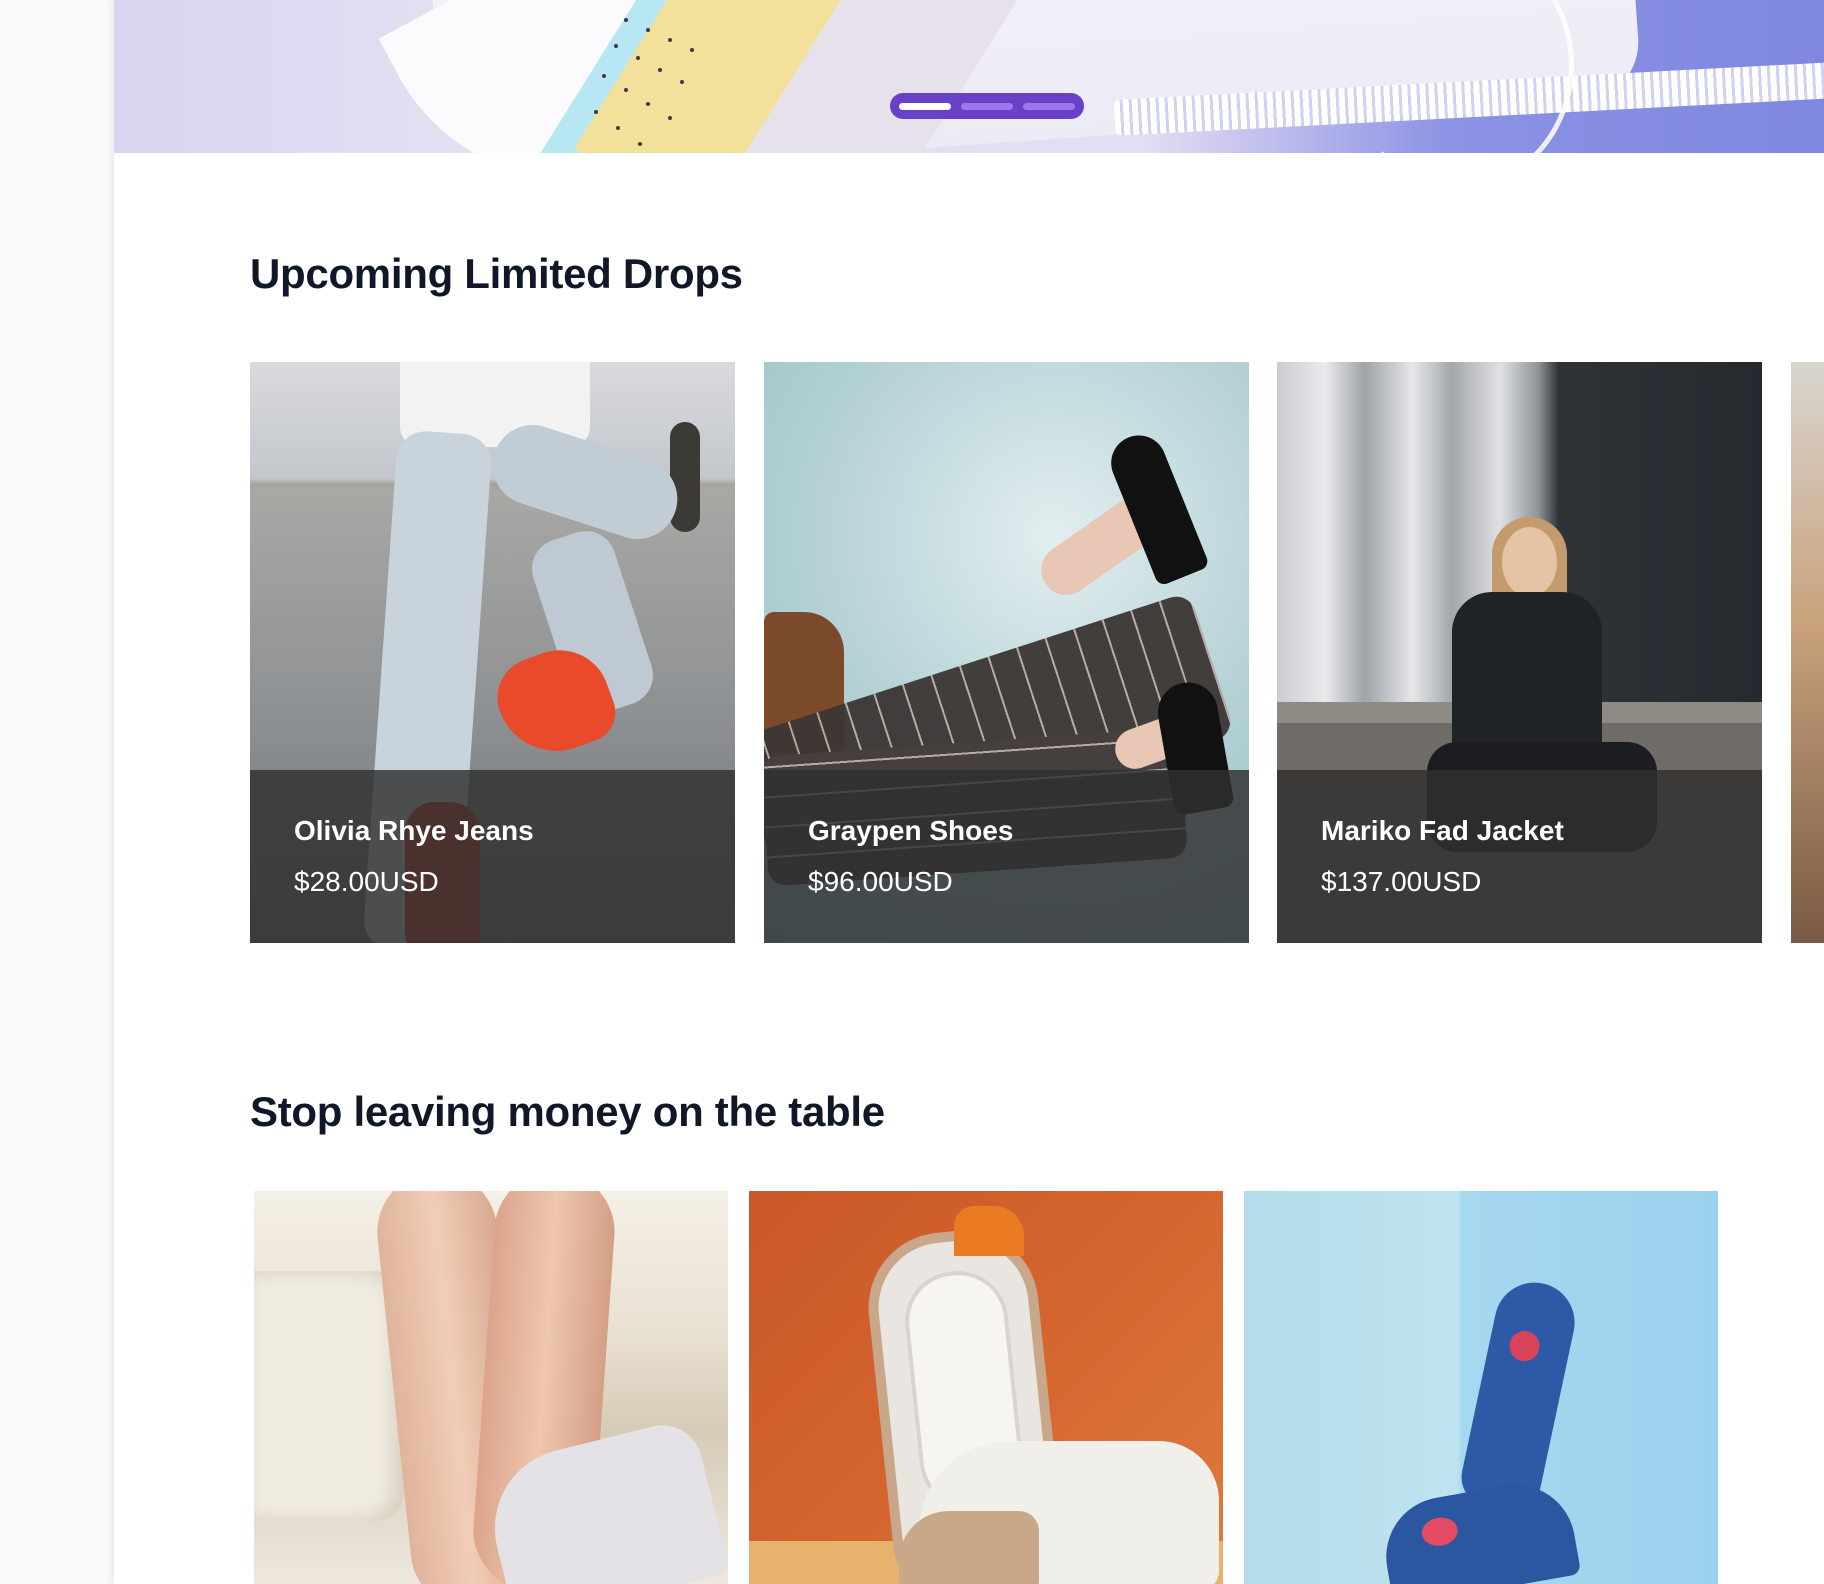 The width and height of the screenshot is (1824, 1584). Describe the element at coordinates (911, 830) in the screenshot. I see `product-name: Graypen Shoes` at that location.